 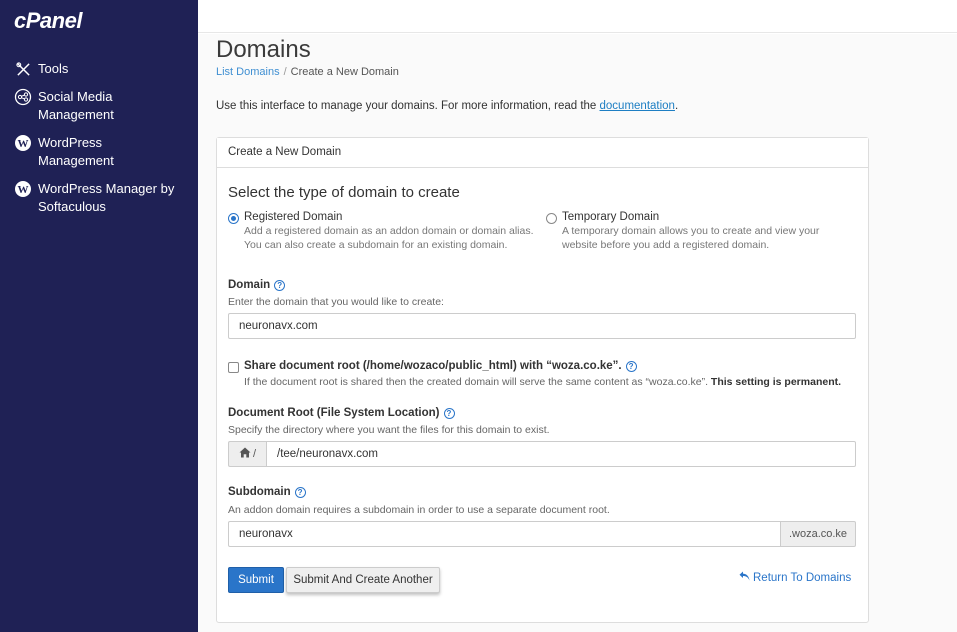 What do you see at coordinates (106, 188) in the screenshot?
I see `sidebar-item-label-line1: WordPress Manager by` at bounding box center [106, 188].